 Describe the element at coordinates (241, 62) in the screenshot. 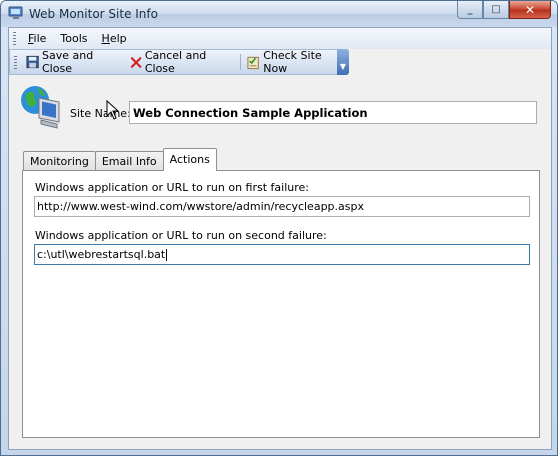

I see `toolbar-separator` at that location.